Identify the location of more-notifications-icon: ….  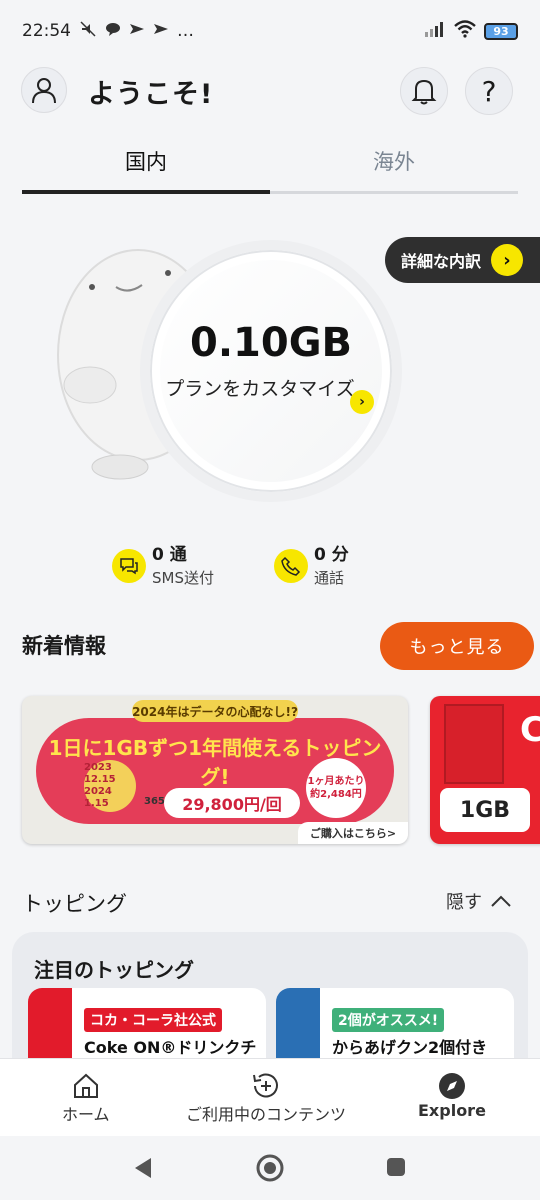
(185, 31).